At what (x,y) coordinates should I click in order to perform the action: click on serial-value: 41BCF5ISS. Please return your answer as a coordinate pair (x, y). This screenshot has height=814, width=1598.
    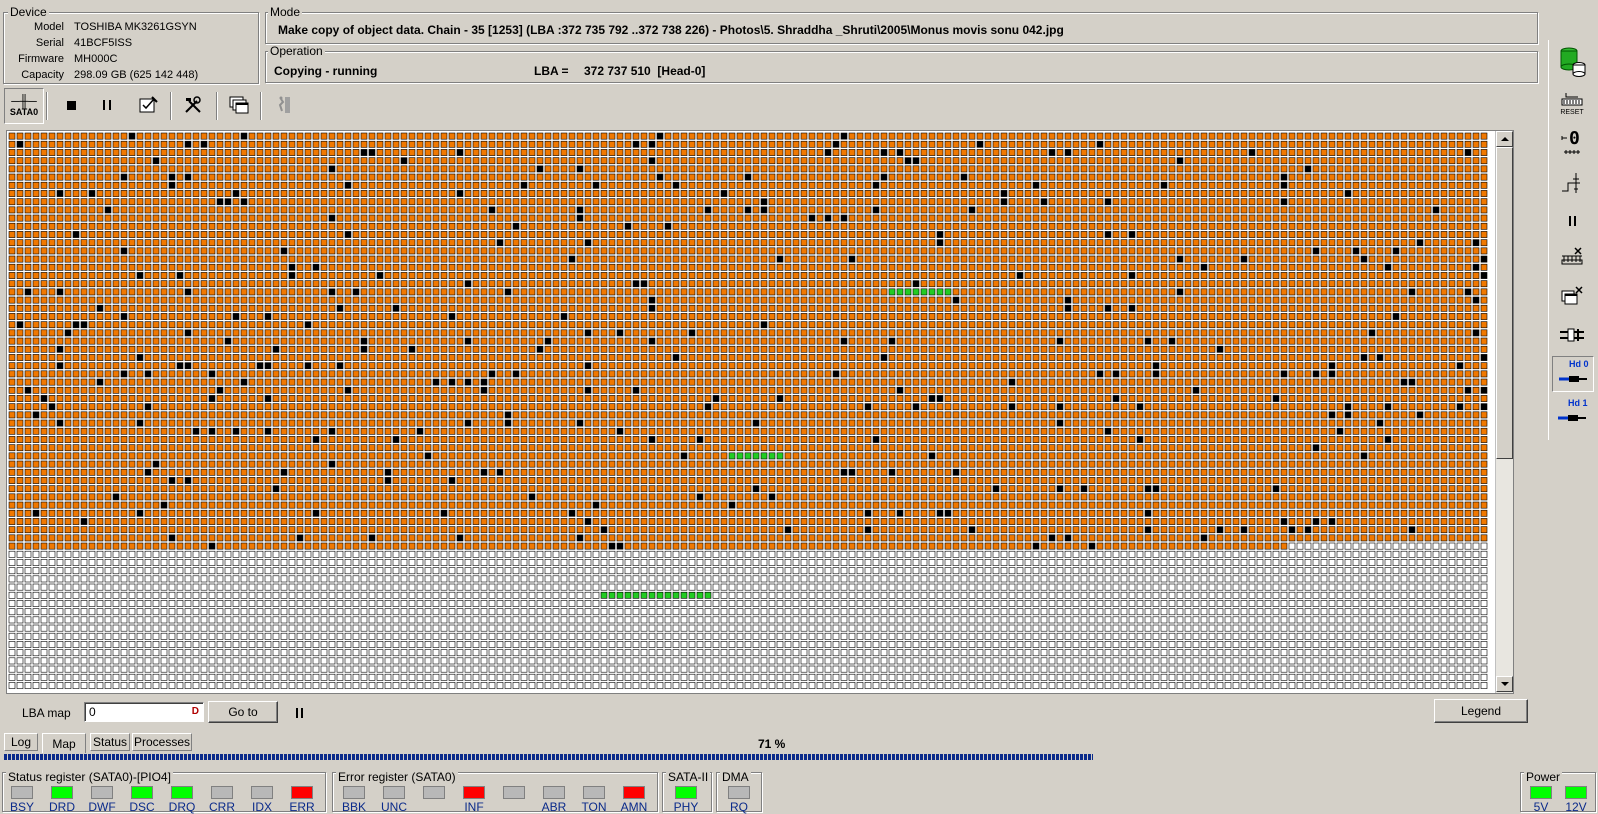
    Looking at the image, I should click on (103, 43).